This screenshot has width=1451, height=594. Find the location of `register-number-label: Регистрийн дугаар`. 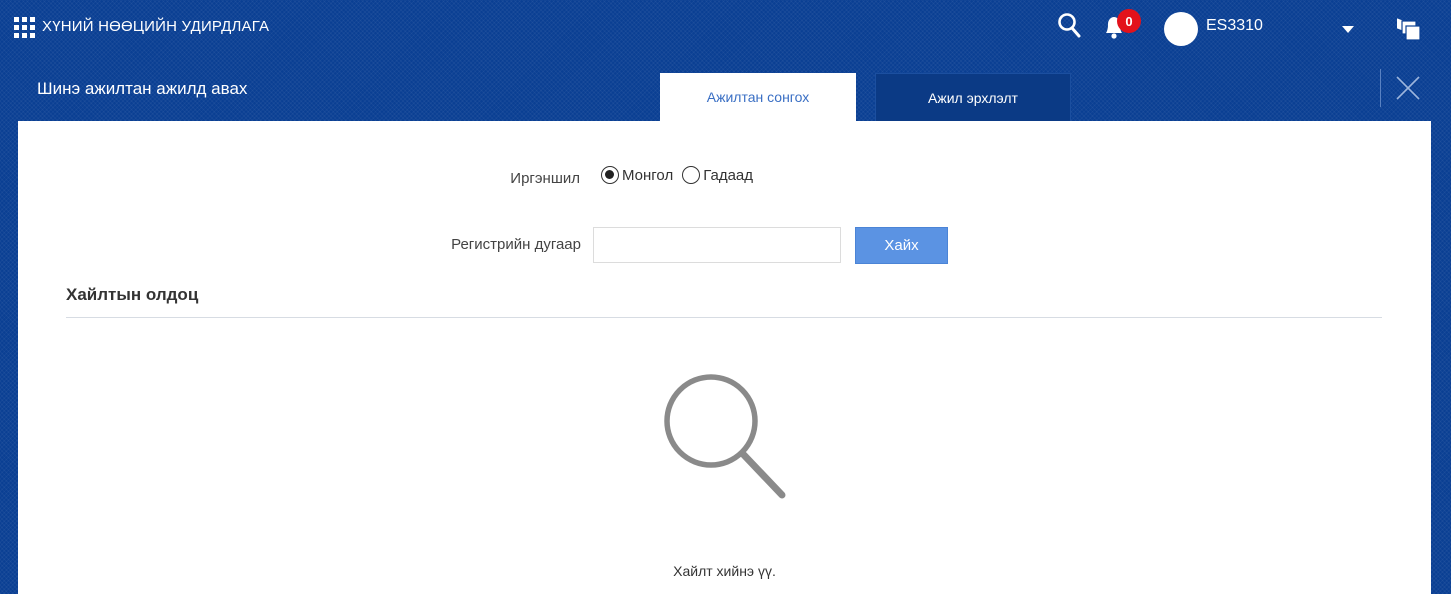

register-number-label: Регистрийн дугаар is located at coordinates (516, 244).